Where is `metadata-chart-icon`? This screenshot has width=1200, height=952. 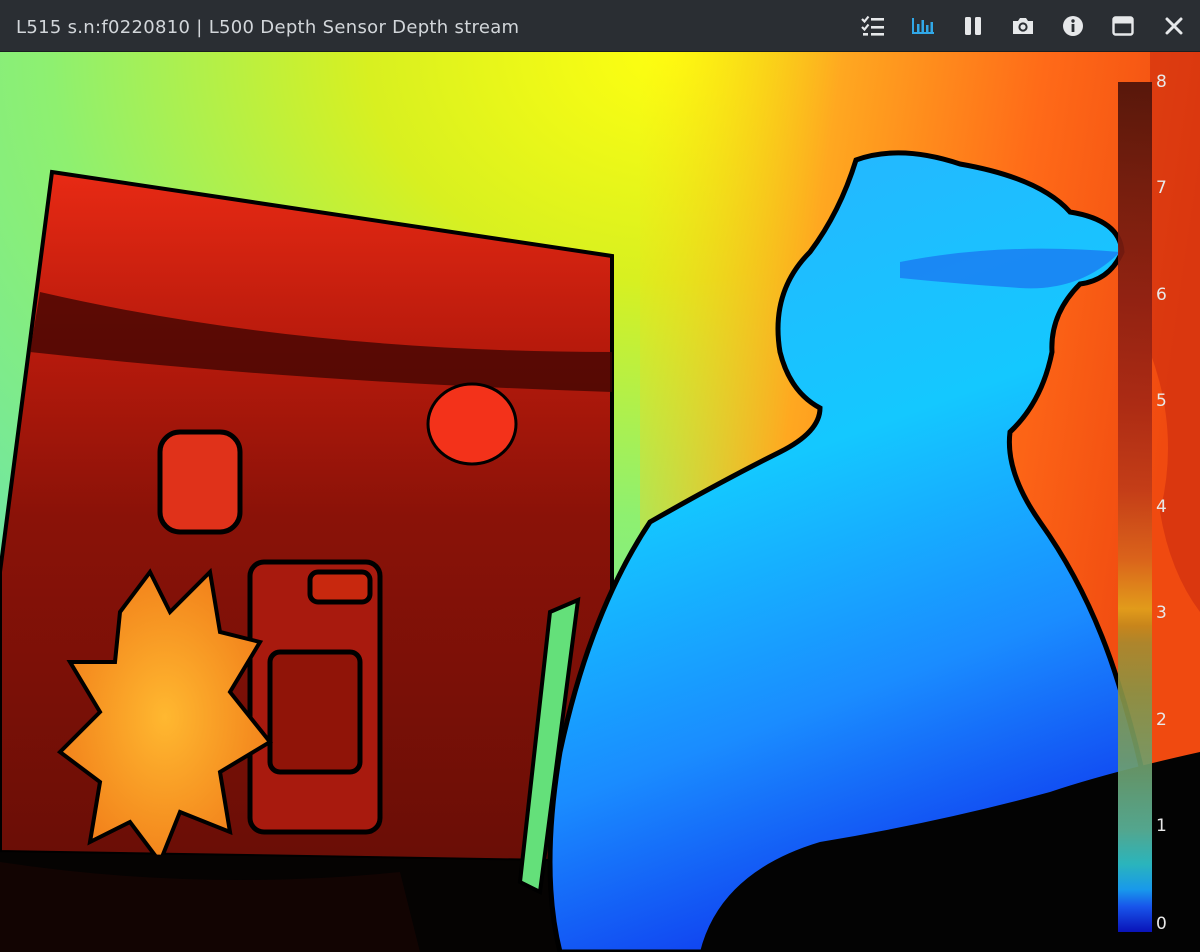
metadata-chart-icon is located at coordinates (923, 26).